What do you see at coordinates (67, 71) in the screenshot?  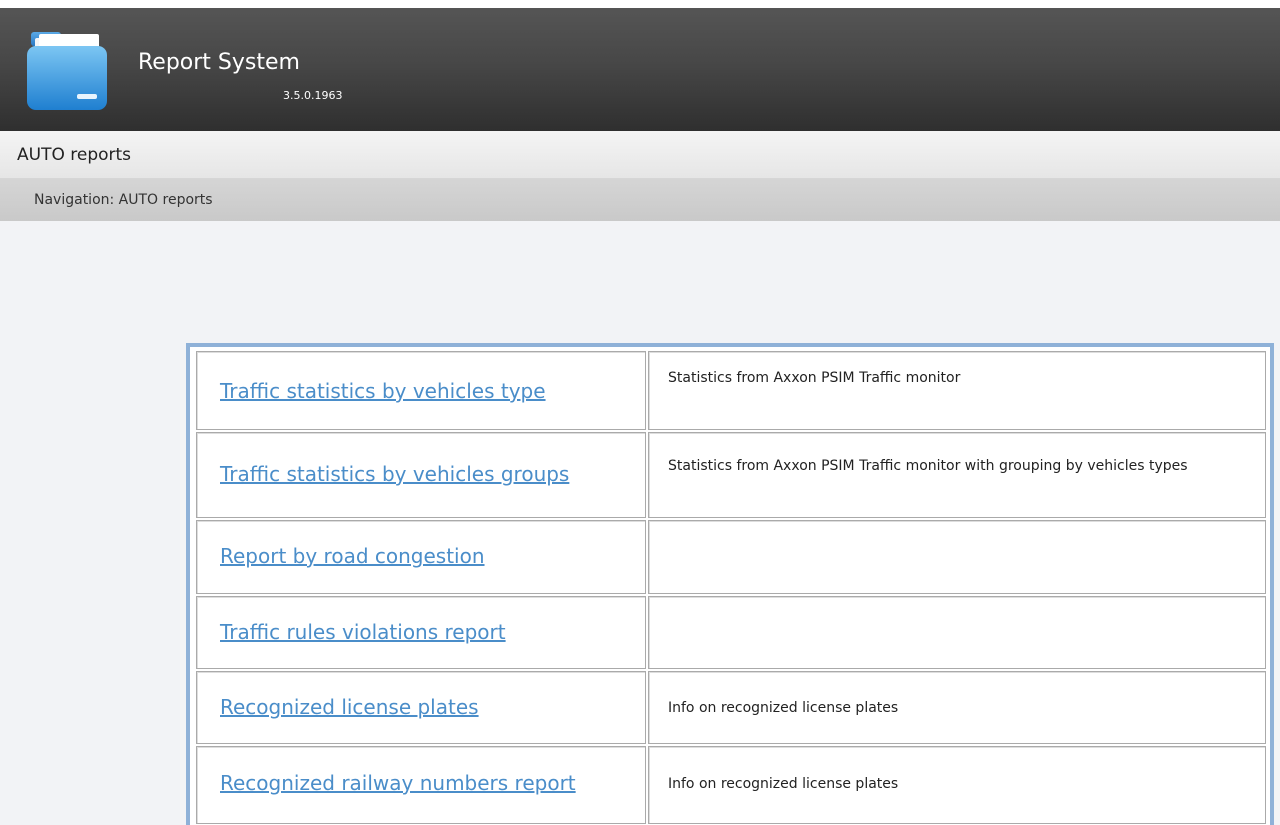 I see `folder-icon` at bounding box center [67, 71].